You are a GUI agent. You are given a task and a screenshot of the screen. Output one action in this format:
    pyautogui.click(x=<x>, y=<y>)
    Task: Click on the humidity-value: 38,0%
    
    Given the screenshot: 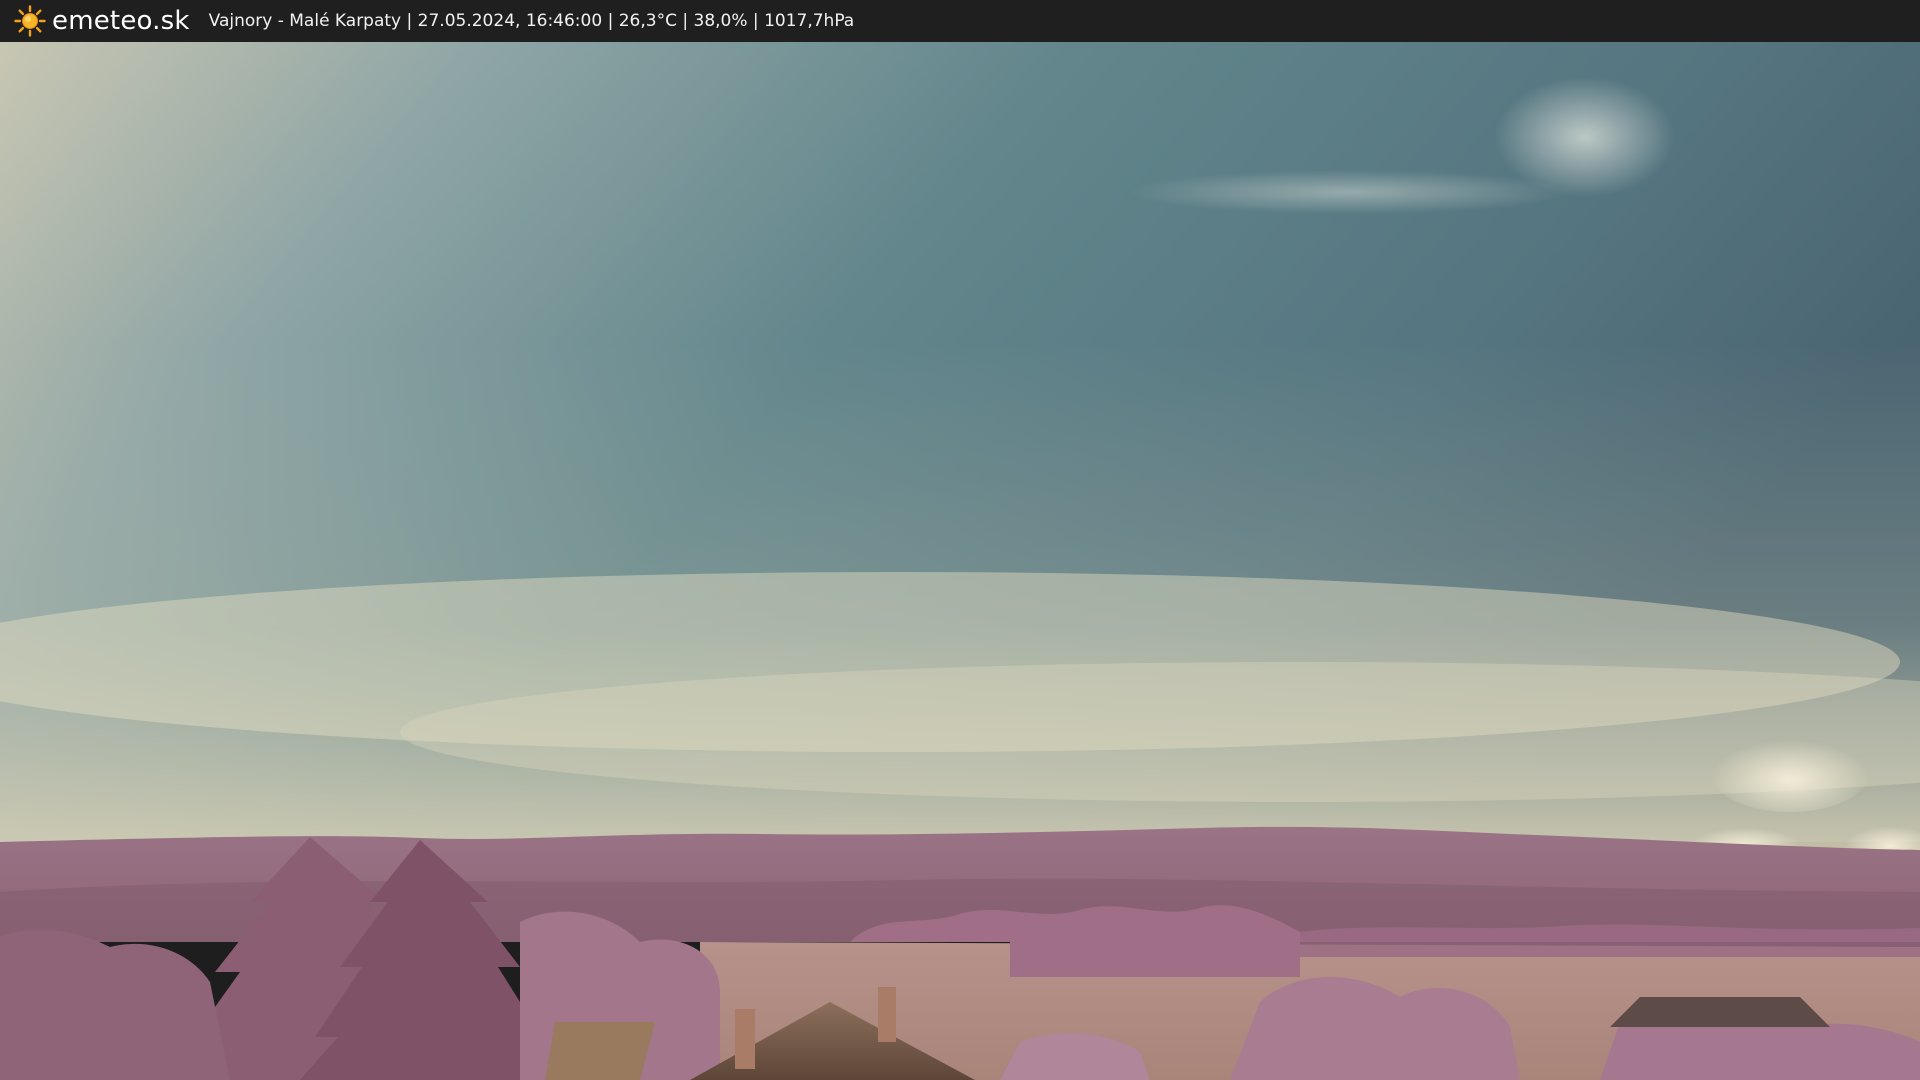 What is the action you would take?
    pyautogui.click(x=720, y=21)
    